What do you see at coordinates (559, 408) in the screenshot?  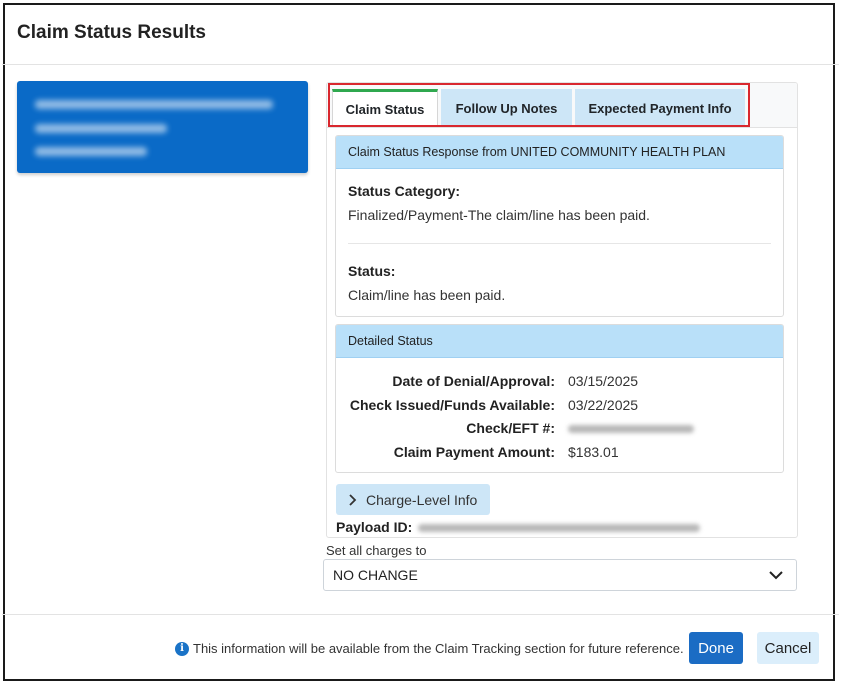 I see `detail-row: Check Issued/Funds Available: 03/22/2025` at bounding box center [559, 408].